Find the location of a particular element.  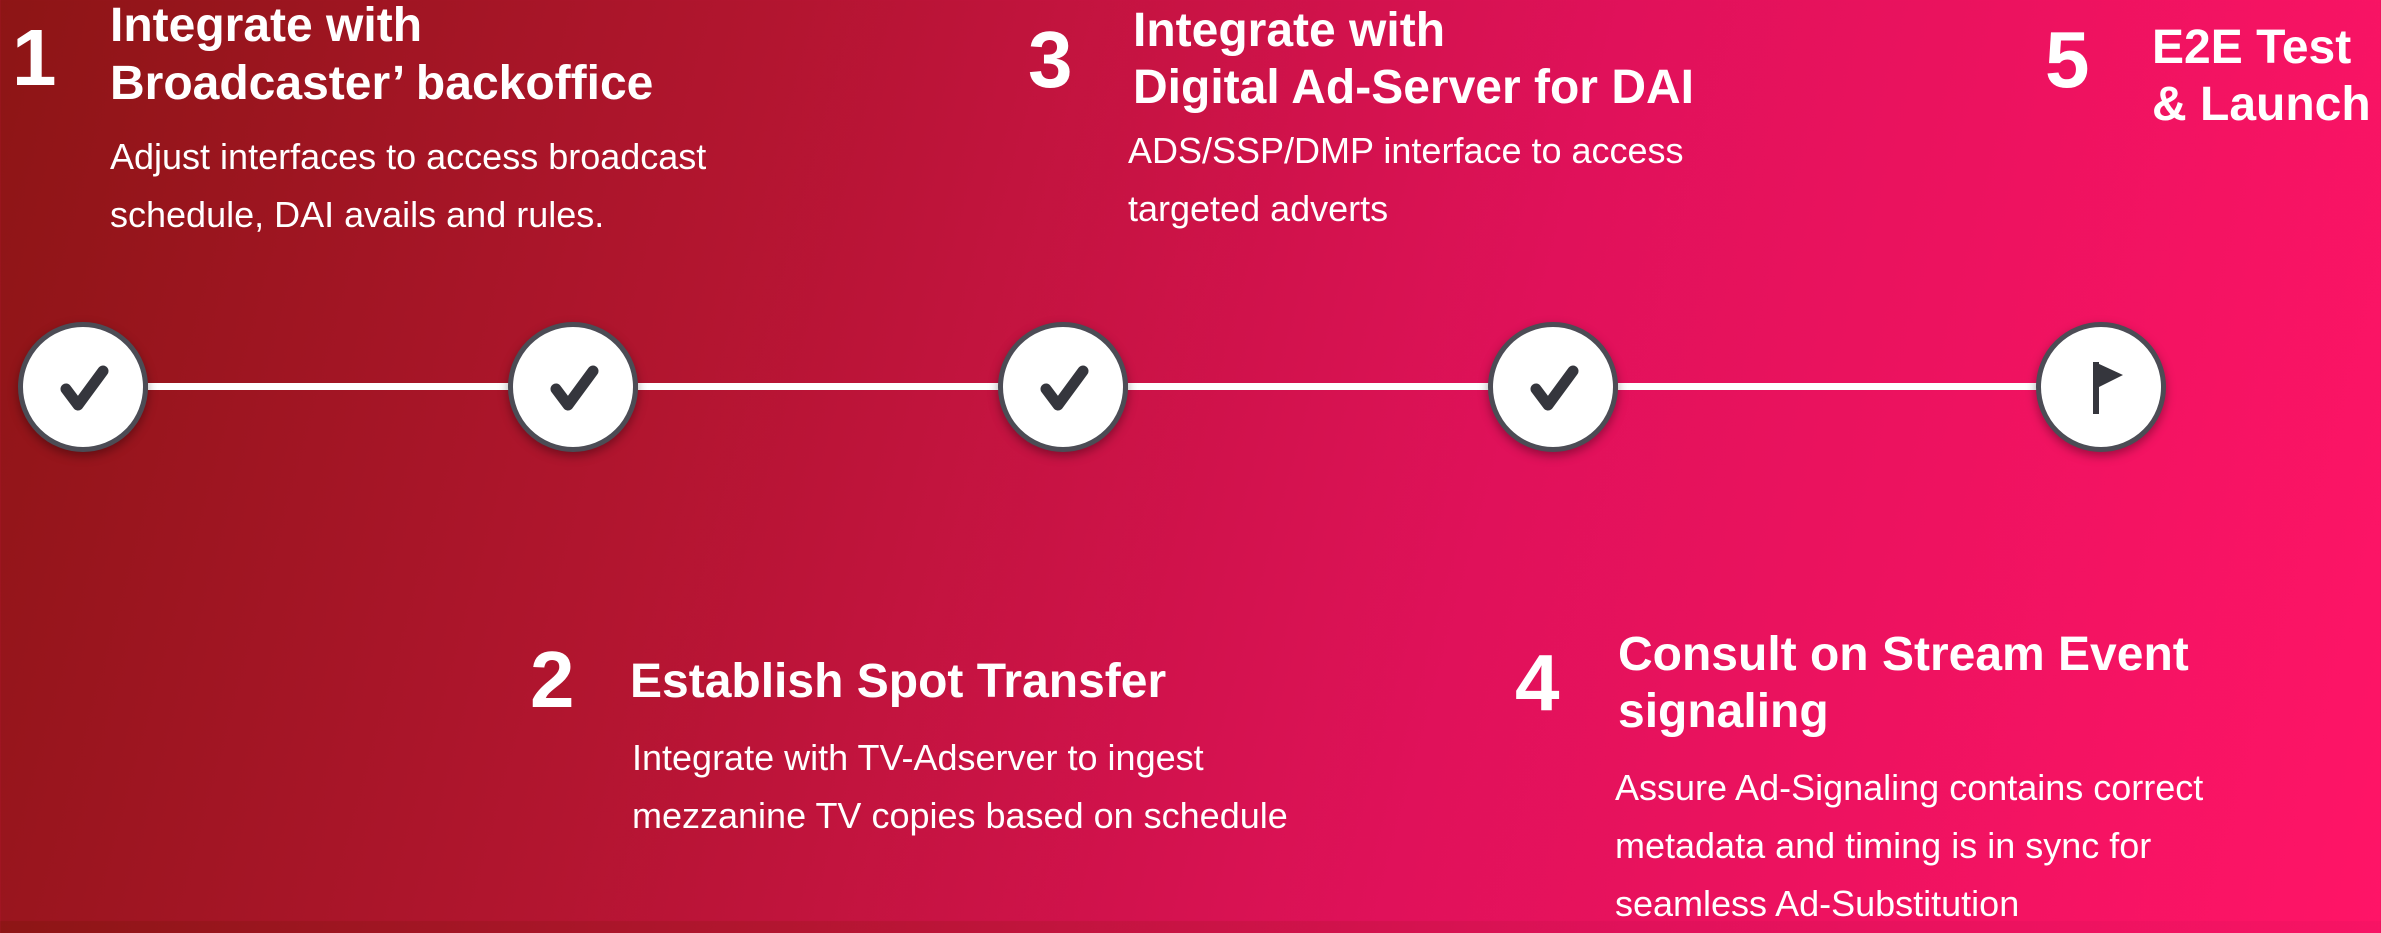

step-1-title-line2: Broadcaster’ backoffice is located at coordinates (382, 83).